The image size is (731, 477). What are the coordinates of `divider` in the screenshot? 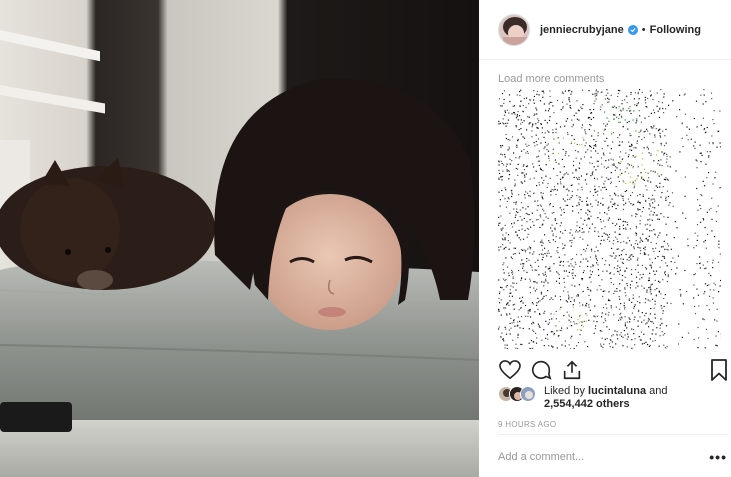 It's located at (612, 434).